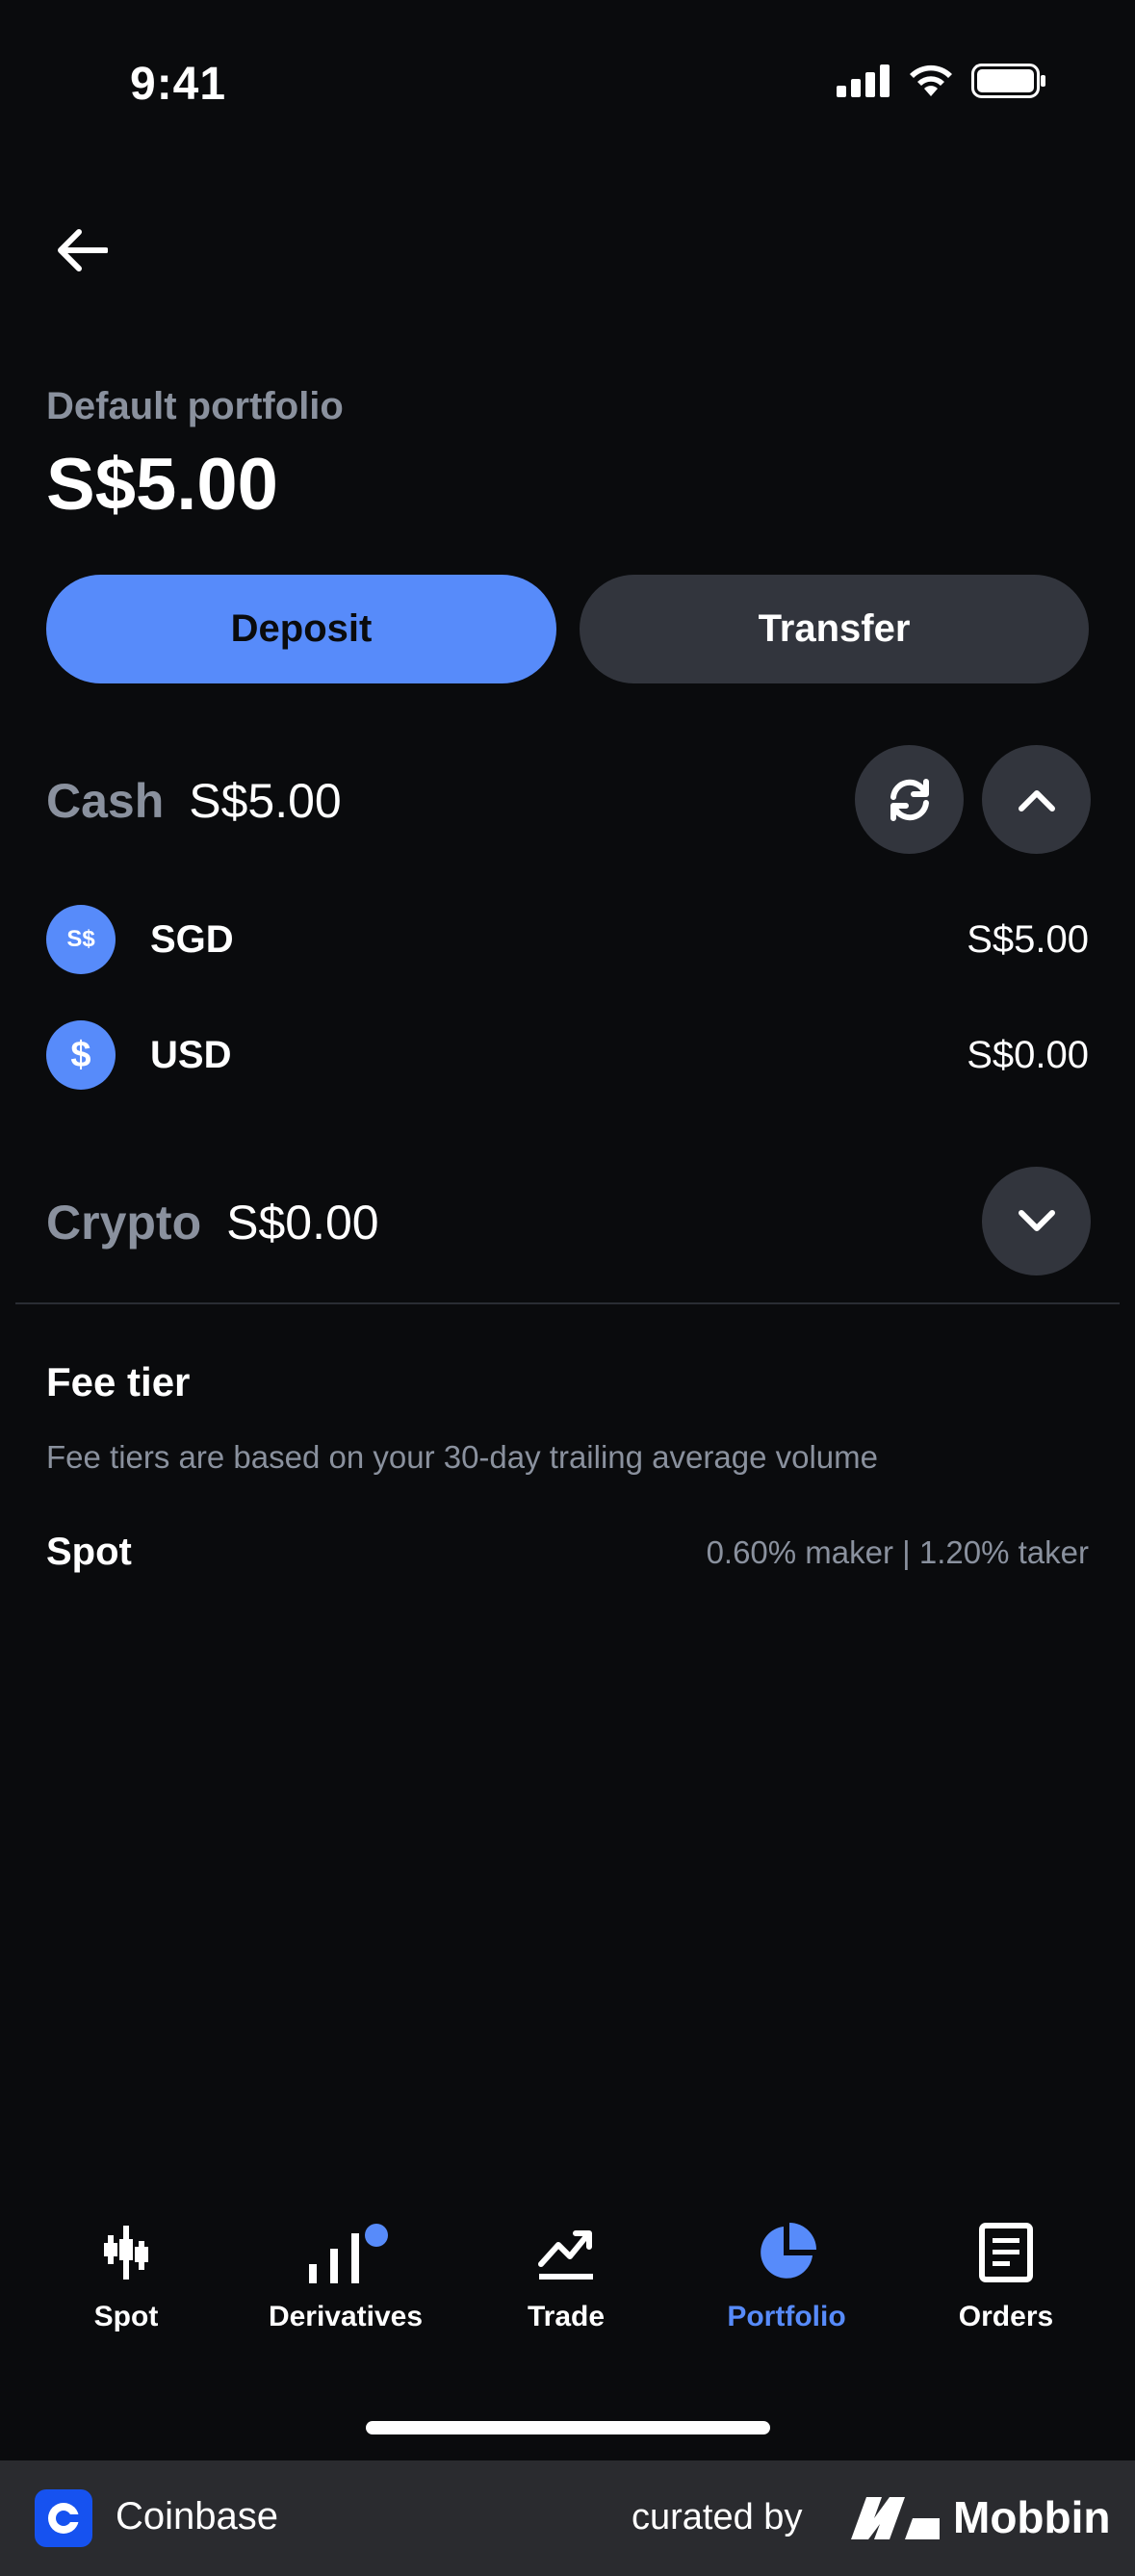 The height and width of the screenshot is (2576, 1135). I want to click on status-bar: 9:41, so click(567, 84).